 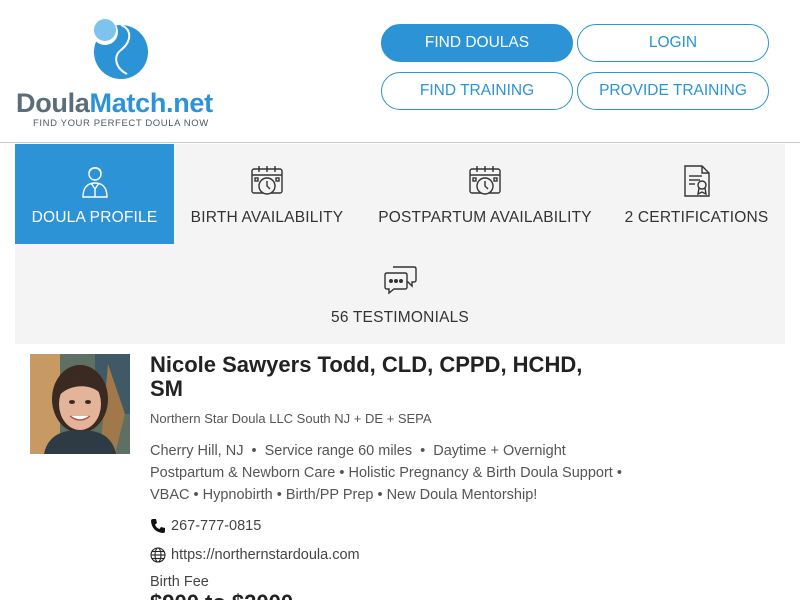 I want to click on location-text: Cherry Hill, NJ, so click(x=197, y=451).